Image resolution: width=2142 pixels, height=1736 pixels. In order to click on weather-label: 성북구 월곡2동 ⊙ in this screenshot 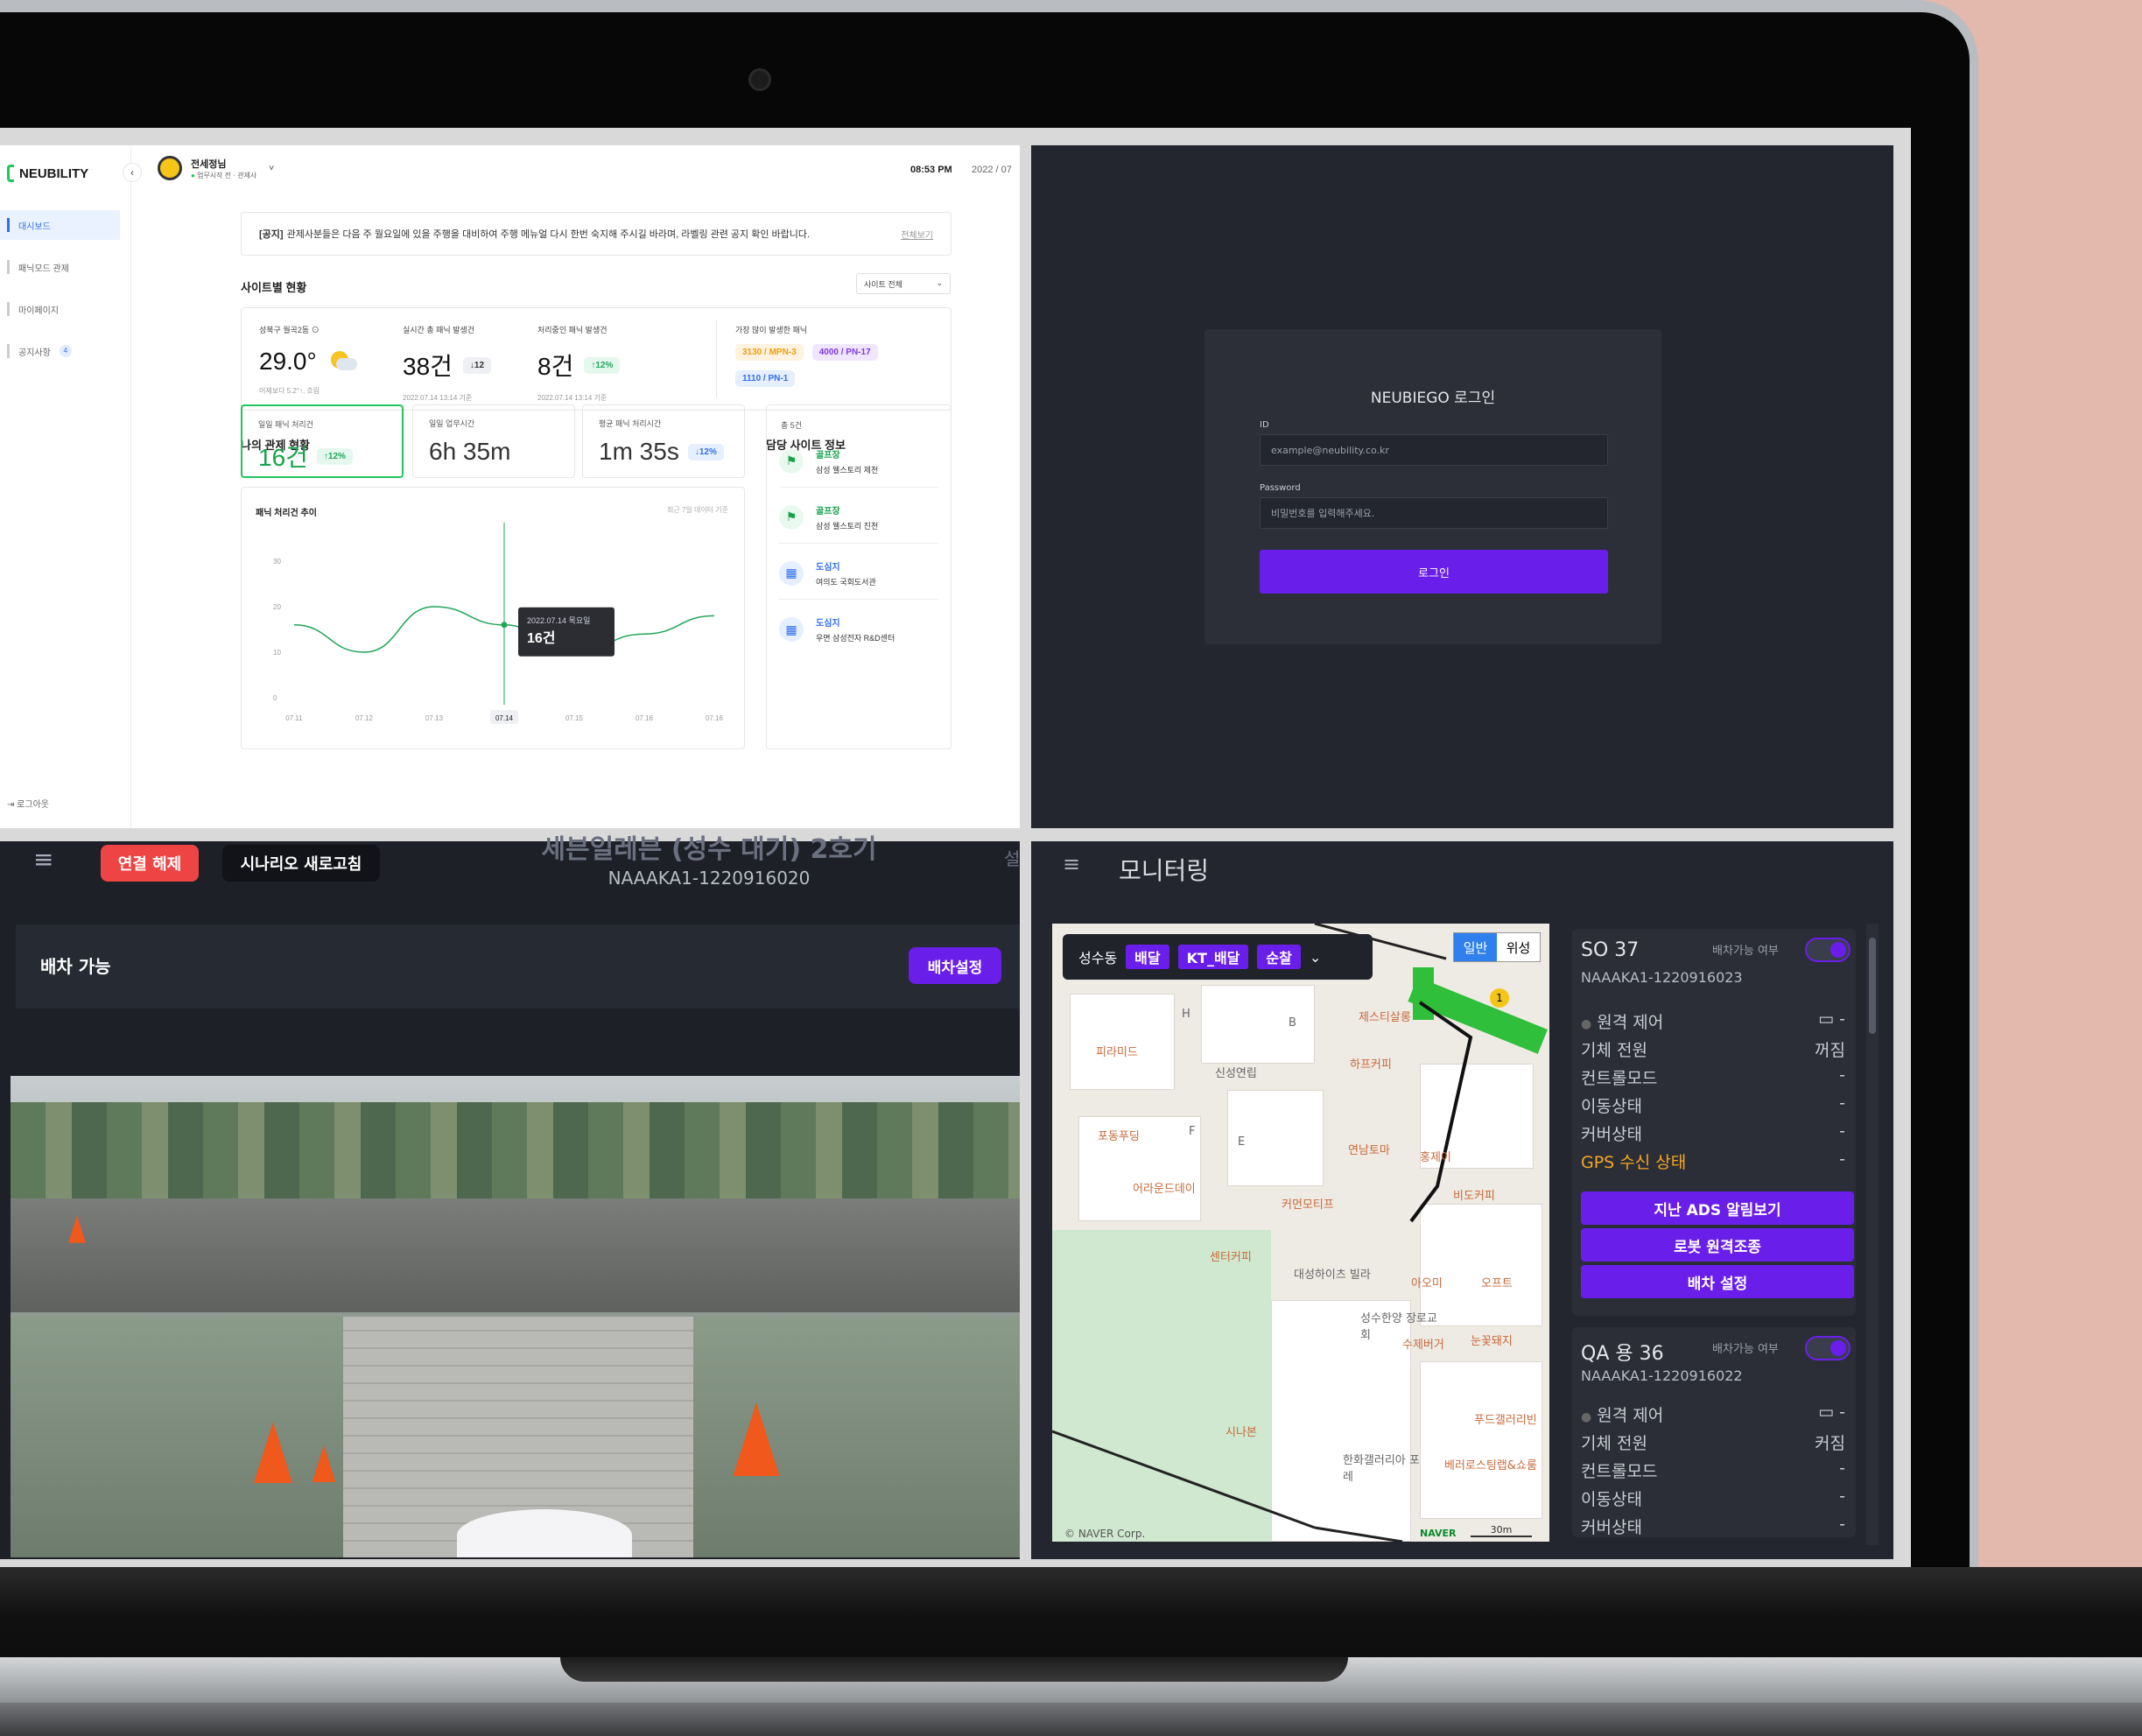, I will do `click(289, 330)`.